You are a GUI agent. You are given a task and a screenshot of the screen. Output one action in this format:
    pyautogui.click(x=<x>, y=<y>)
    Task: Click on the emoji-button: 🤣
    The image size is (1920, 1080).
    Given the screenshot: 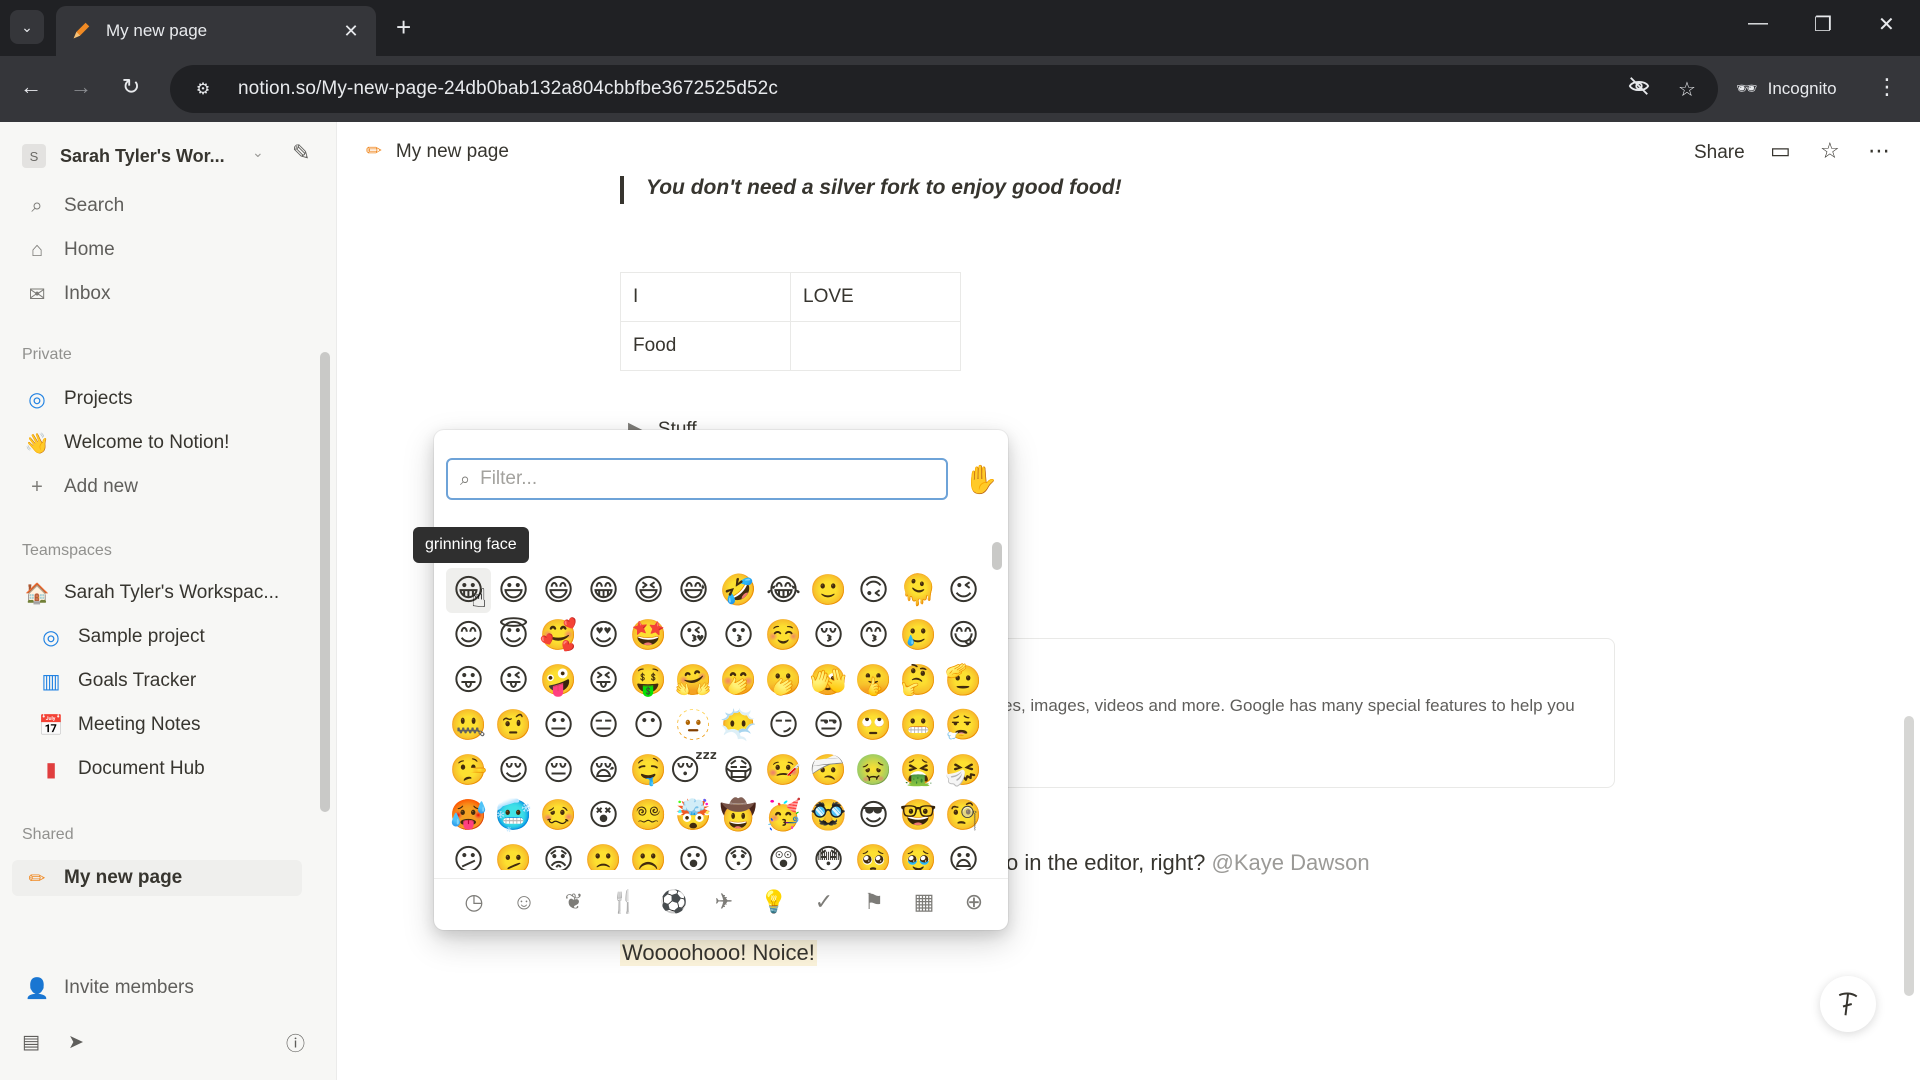 What is the action you would take?
    pyautogui.click(x=738, y=590)
    